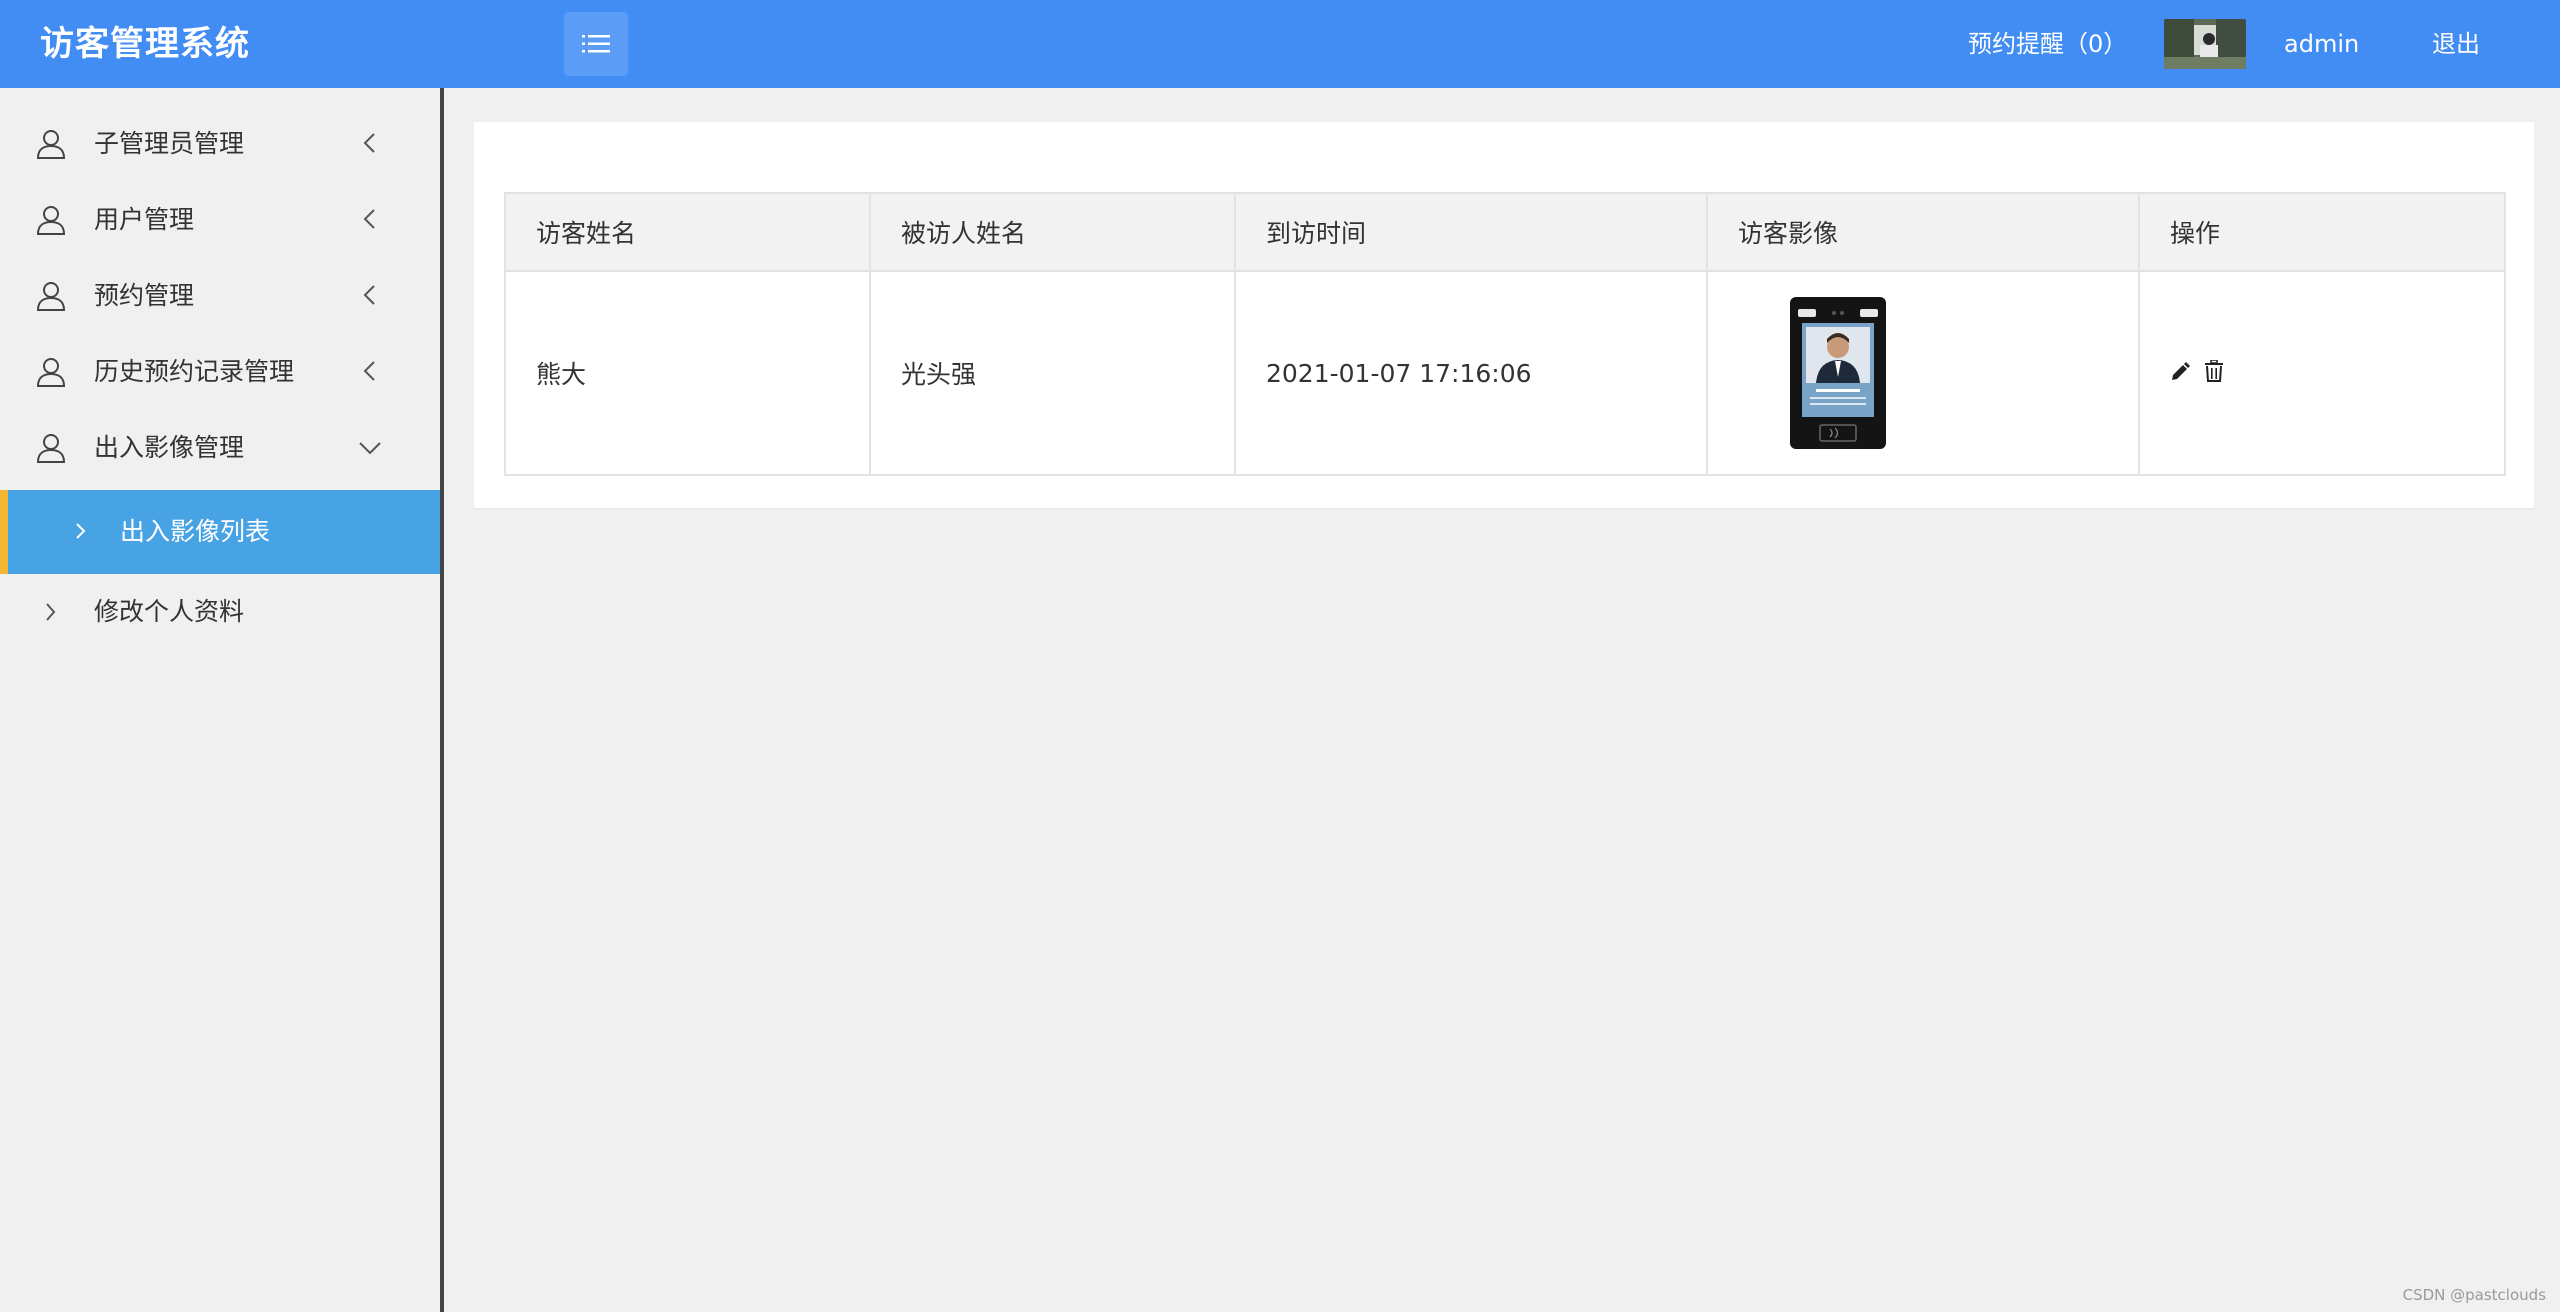 This screenshot has height=1312, width=2560. I want to click on column-header-visitor-image: 访客影像, so click(1923, 232).